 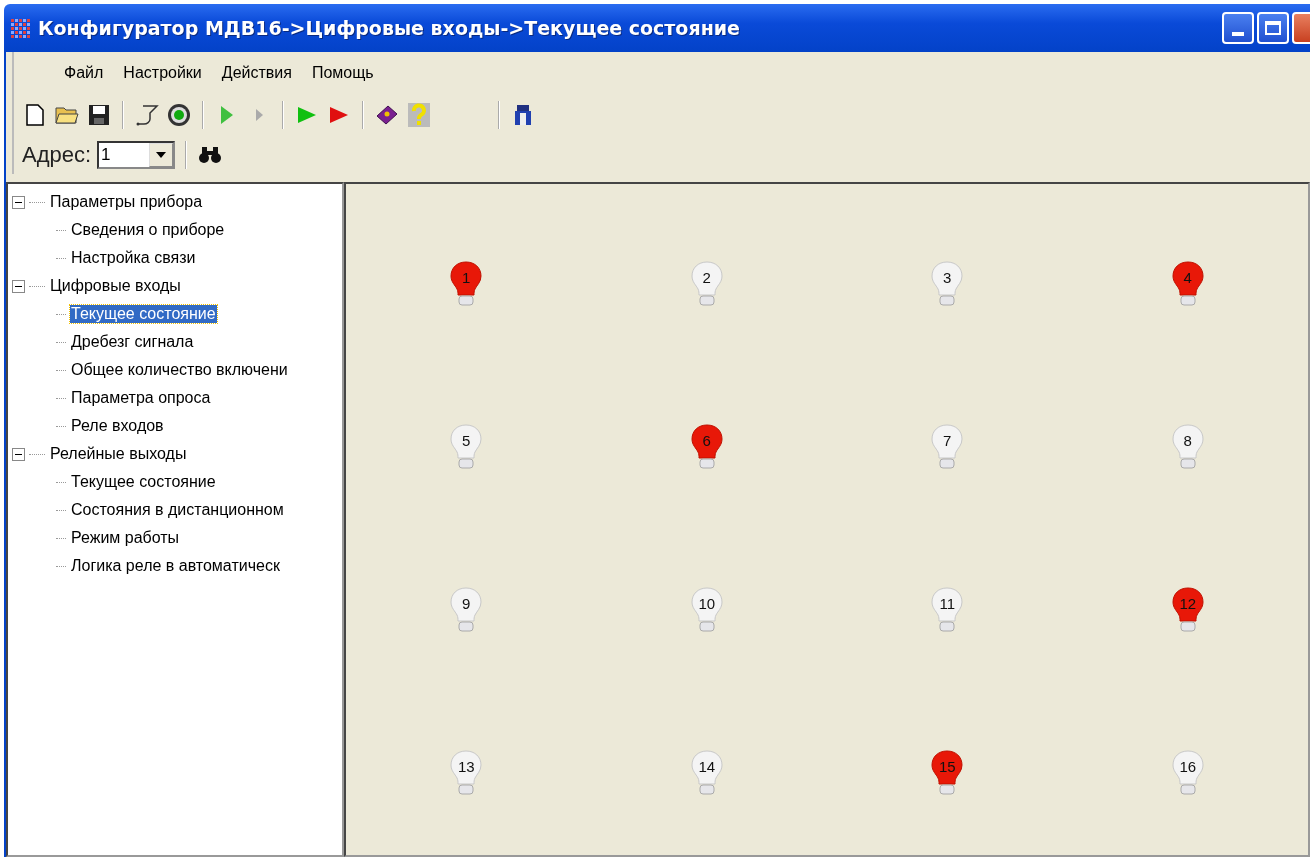 I want to click on caret-icon, so click(x=161, y=155).